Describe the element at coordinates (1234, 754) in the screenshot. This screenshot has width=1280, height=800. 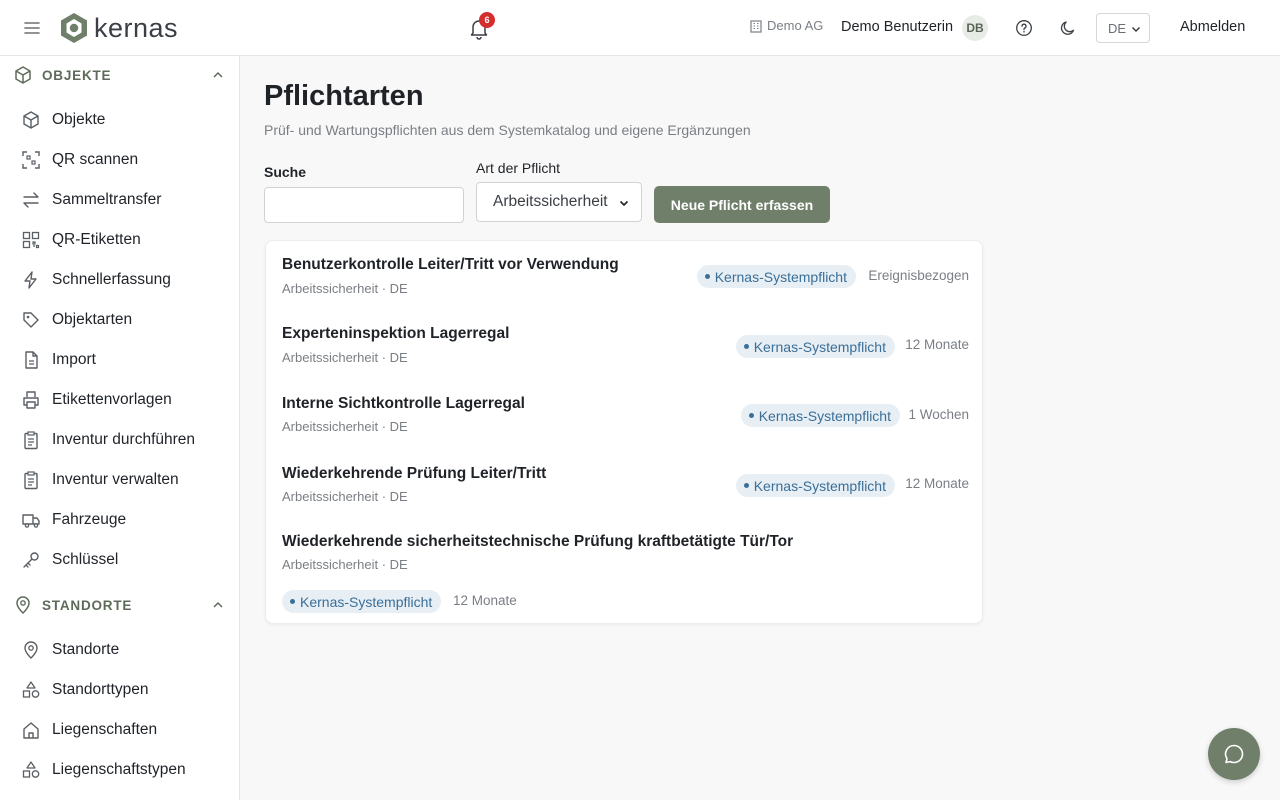
I see `chat-button` at that location.